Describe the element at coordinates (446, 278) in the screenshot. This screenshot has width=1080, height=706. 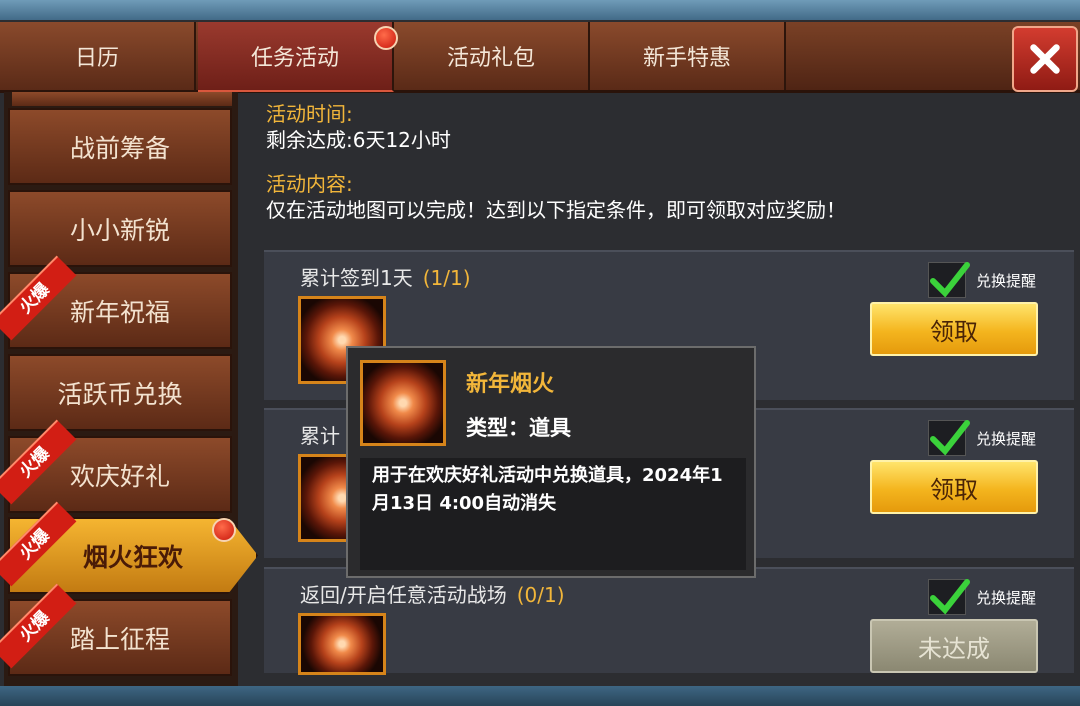
I see `task-progress: (1/1)` at that location.